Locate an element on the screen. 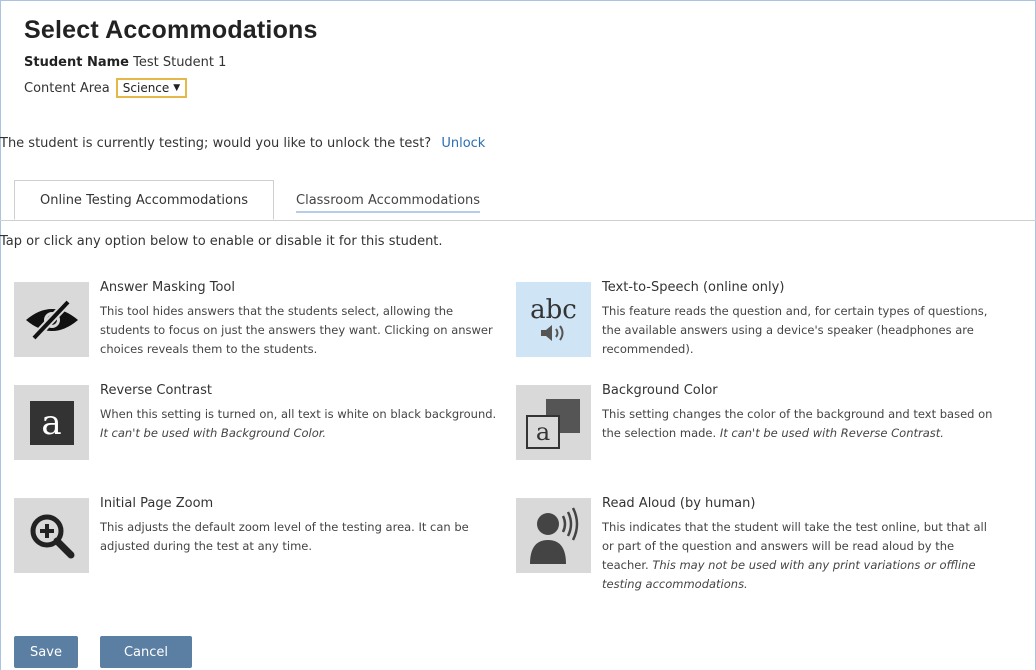 This screenshot has height=670, width=1036. content-area-row: Content Area Science ▼ is located at coordinates (106, 88).